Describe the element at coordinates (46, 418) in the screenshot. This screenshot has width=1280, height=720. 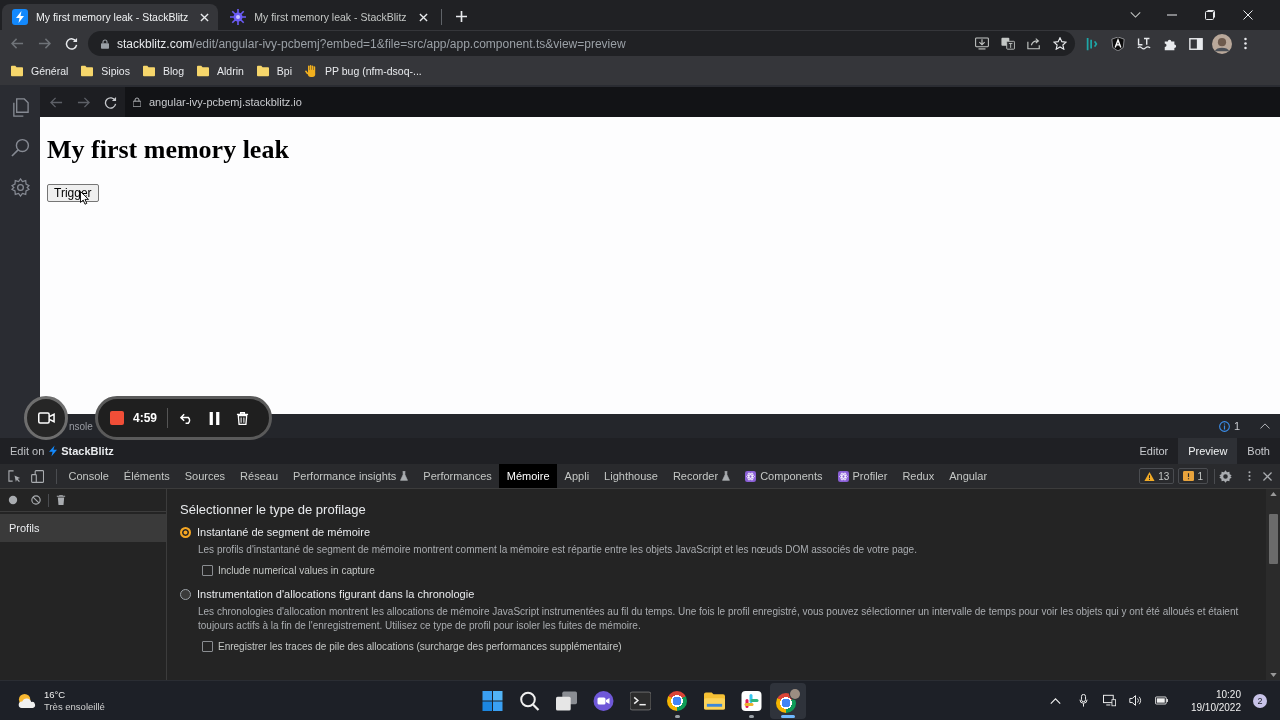
I see `video-camera-icon` at that location.